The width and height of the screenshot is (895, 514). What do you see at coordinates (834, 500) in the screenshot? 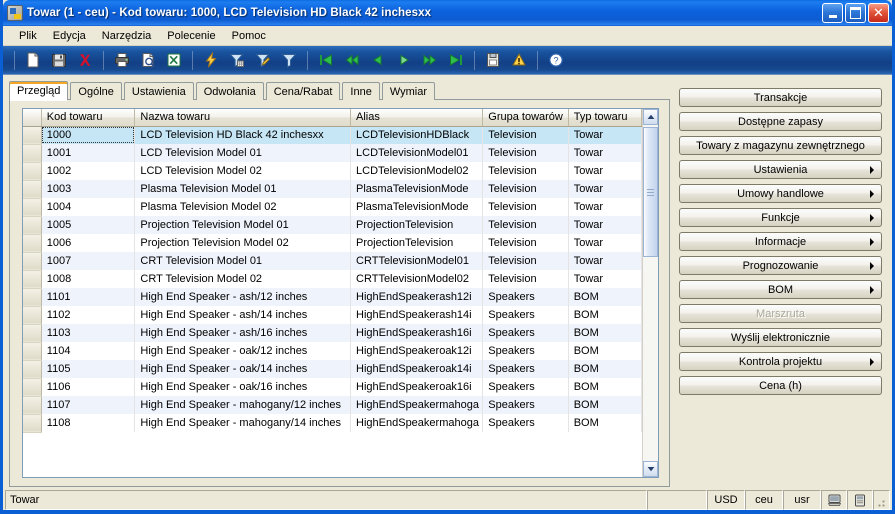
I see `client-monitor-icon` at bounding box center [834, 500].